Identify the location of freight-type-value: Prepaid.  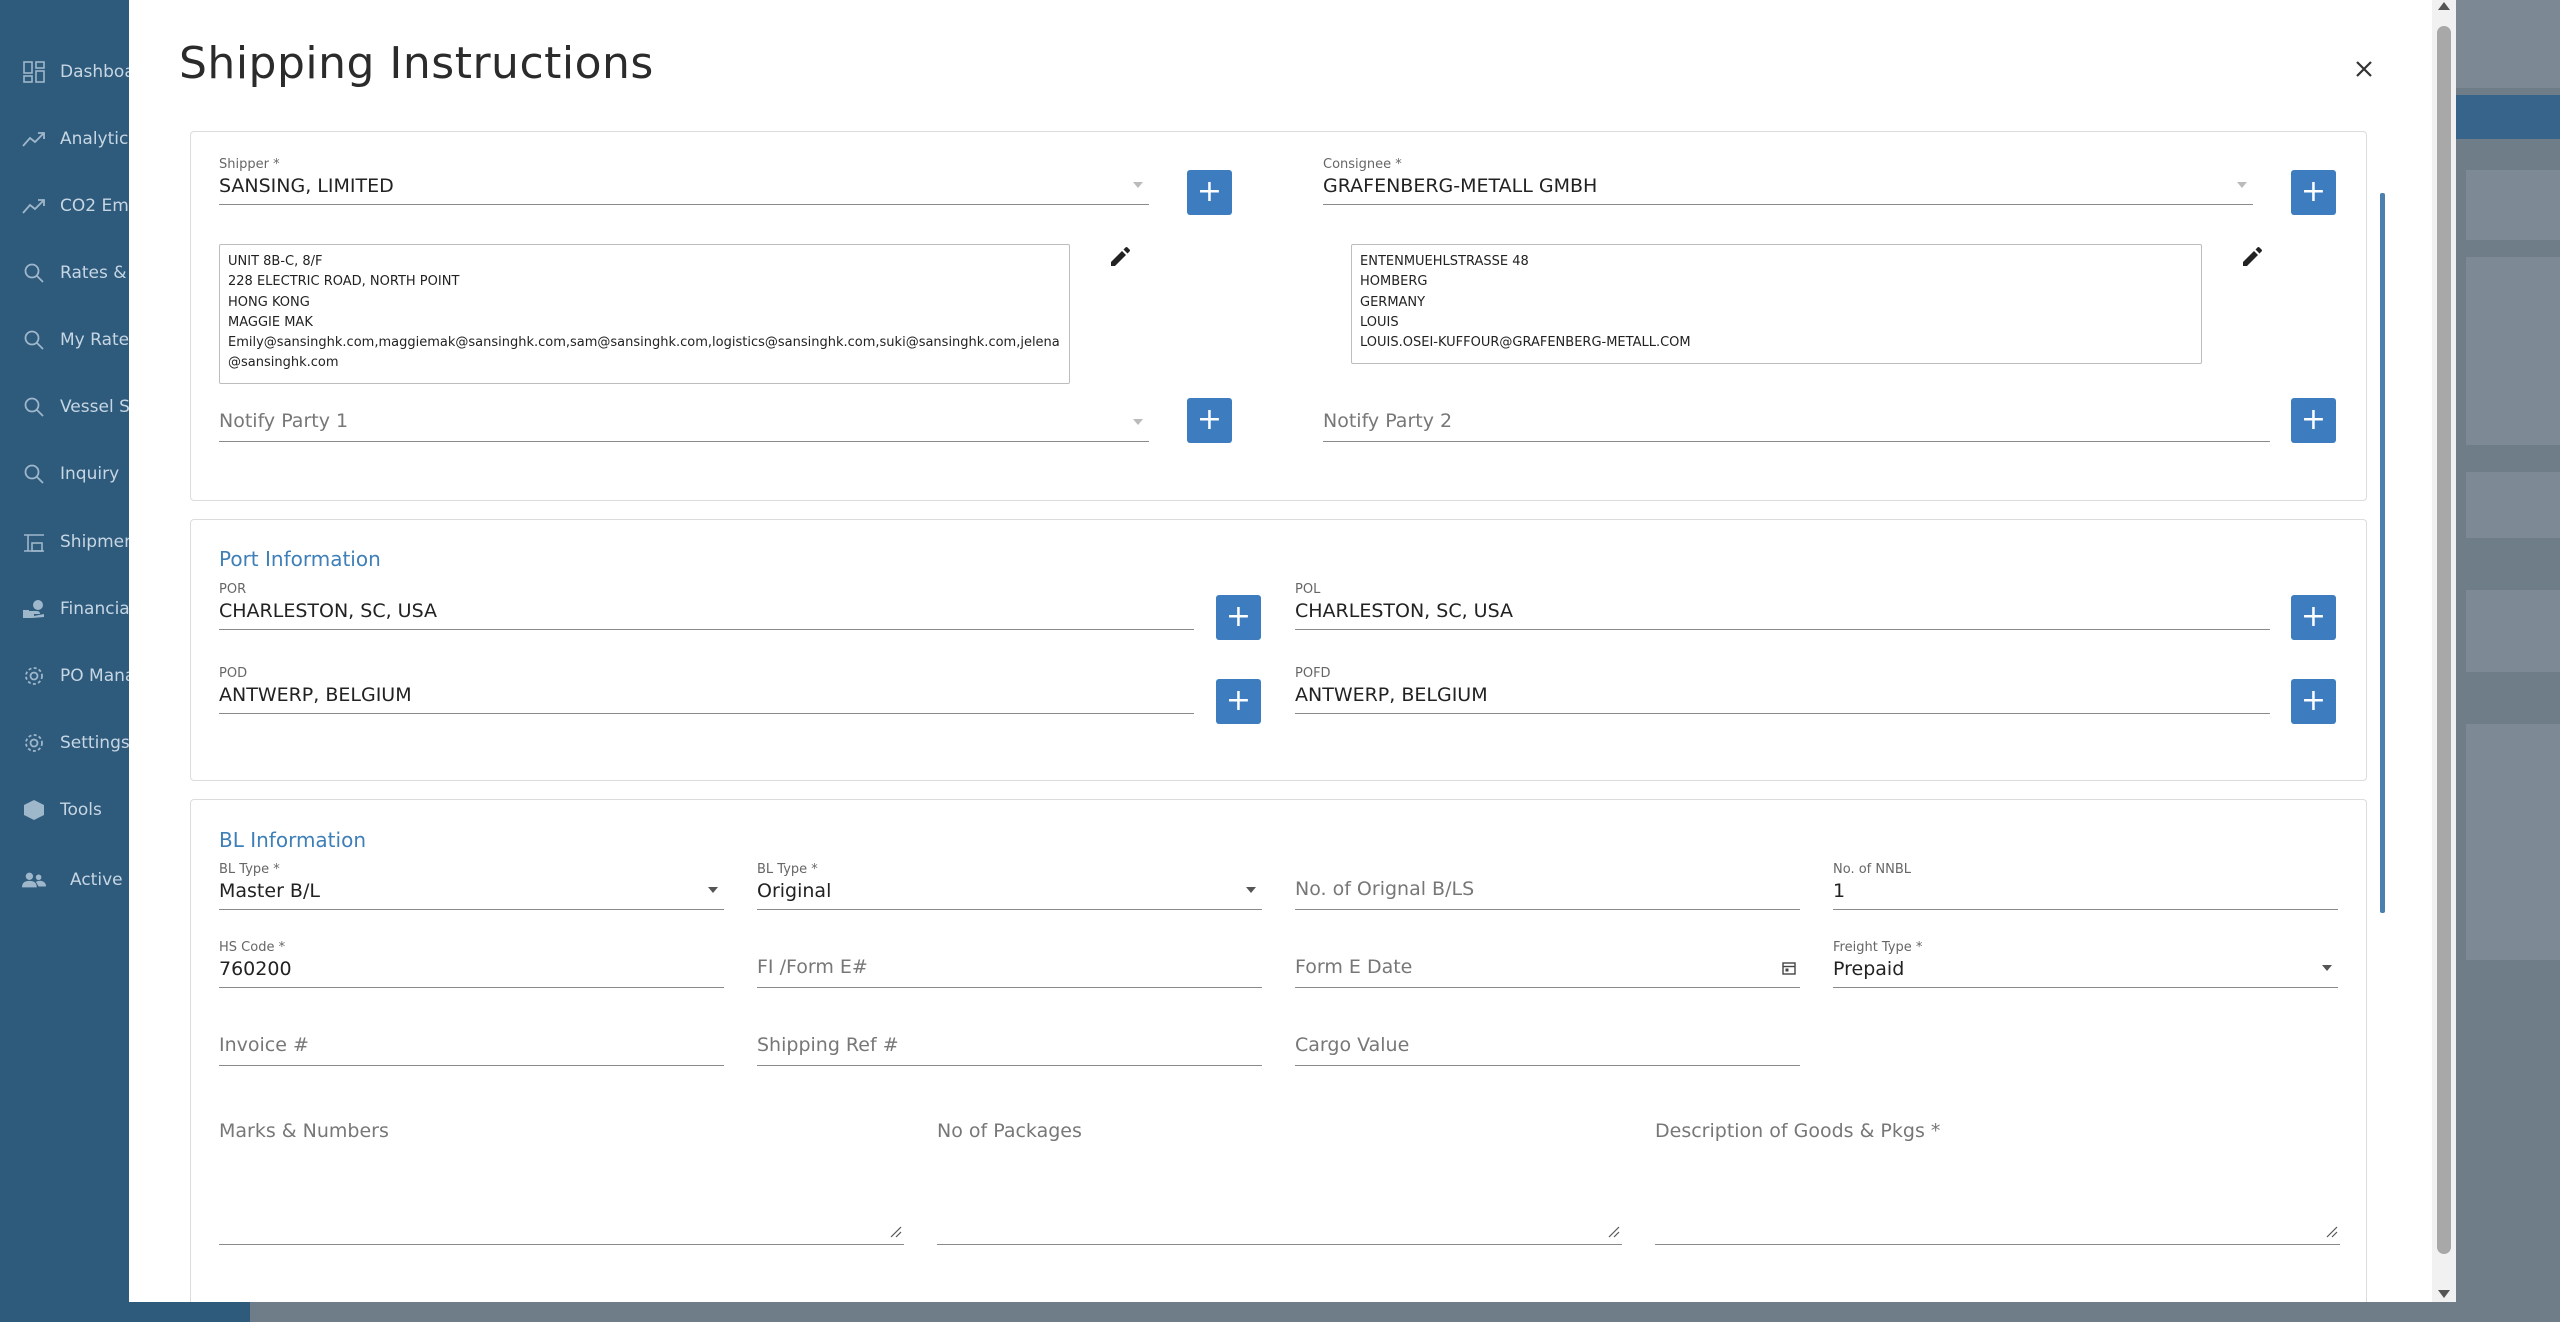
(1869, 969).